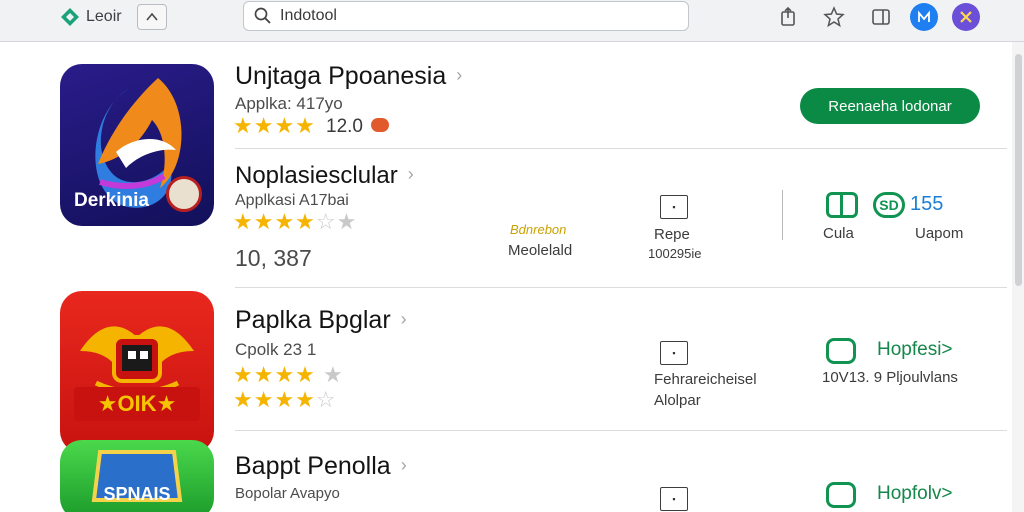  I want to click on book-icon, so click(842, 205).